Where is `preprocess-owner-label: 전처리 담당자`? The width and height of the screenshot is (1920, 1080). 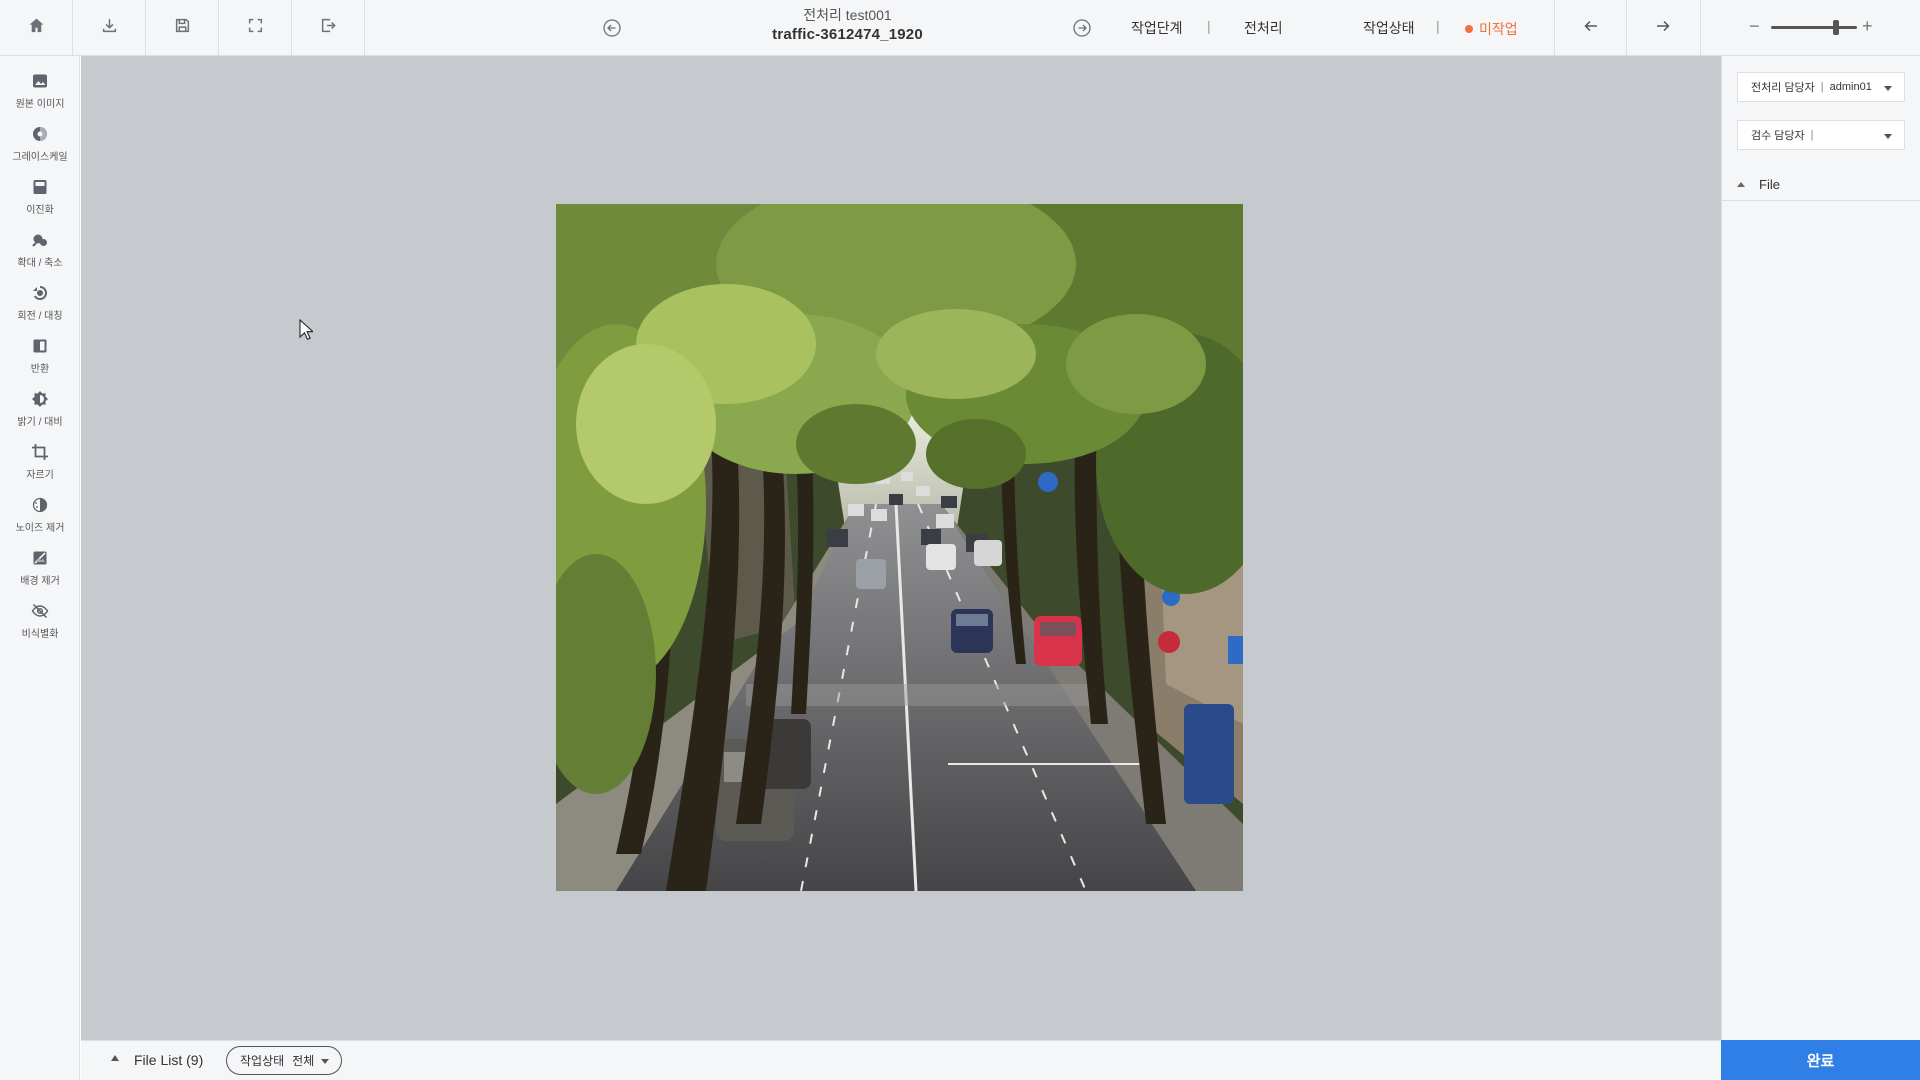
preprocess-owner-label: 전처리 담당자 is located at coordinates (1783, 88).